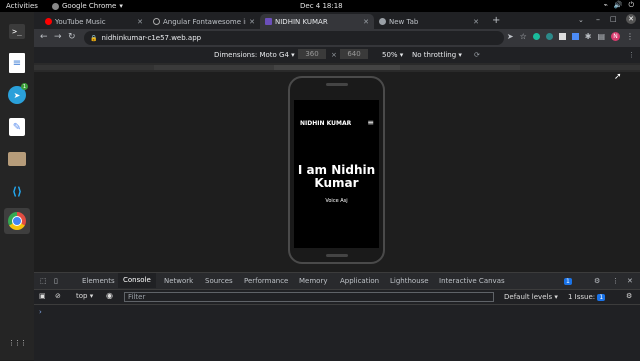 The image size is (640, 361). I want to click on notification-badge: 1, so click(24, 86).